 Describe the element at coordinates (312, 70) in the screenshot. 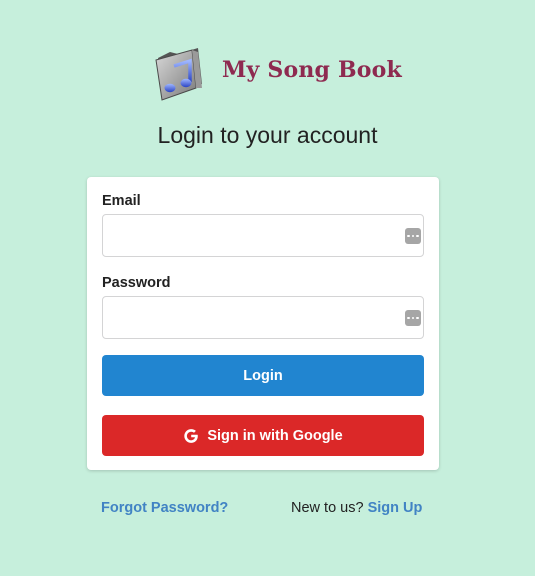

I see `brand-name: My Song Book` at that location.